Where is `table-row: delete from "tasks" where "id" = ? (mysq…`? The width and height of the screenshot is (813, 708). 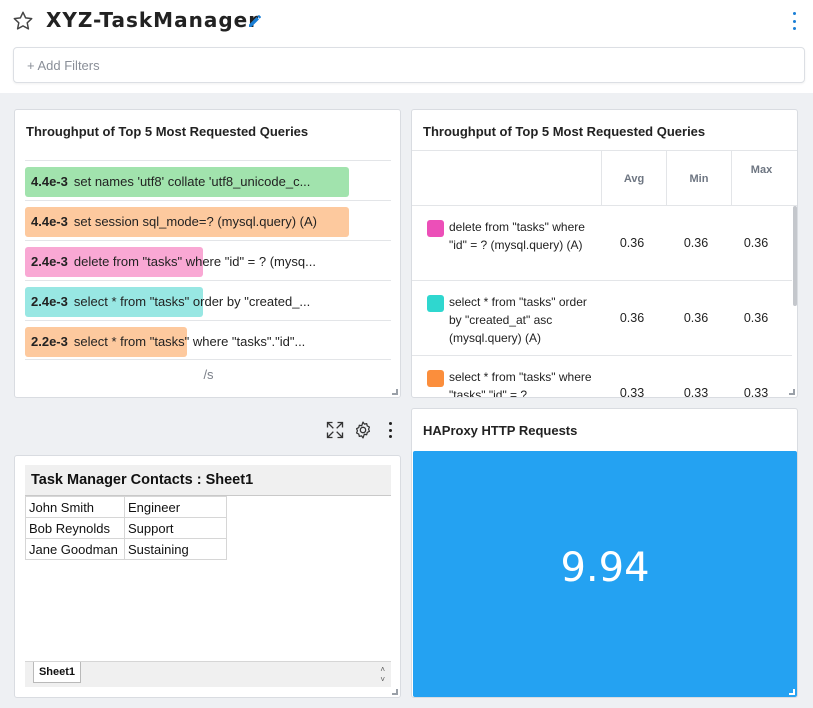
table-row: delete from "tasks" where "id" = ? (mysq… is located at coordinates (602, 243).